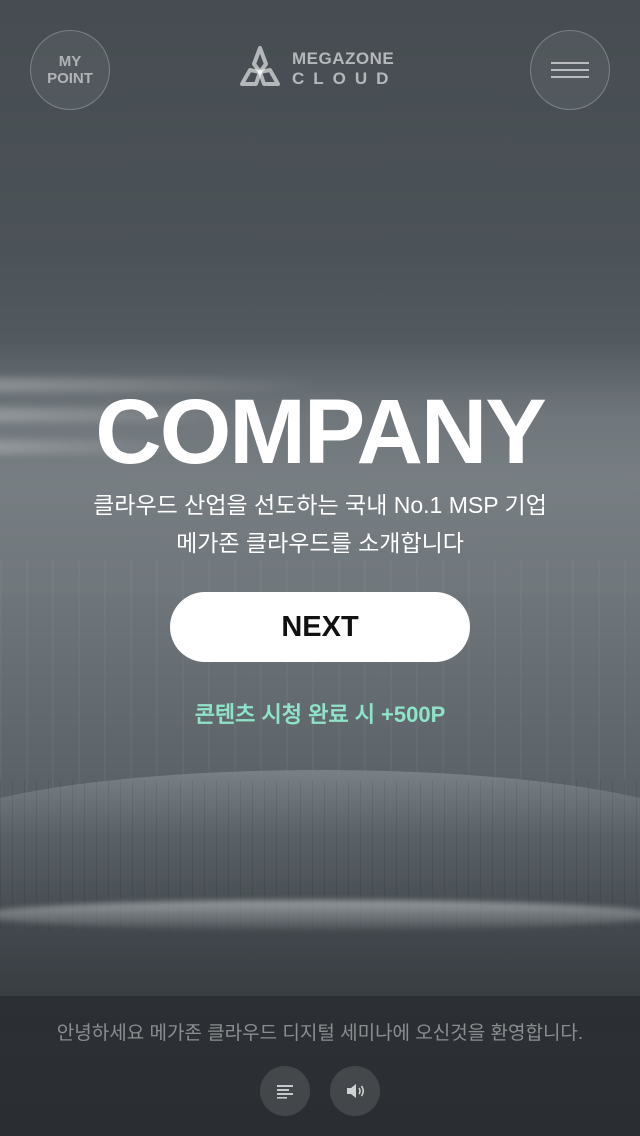 The image size is (640, 1136). I want to click on next-button: NEXT, so click(320, 627).